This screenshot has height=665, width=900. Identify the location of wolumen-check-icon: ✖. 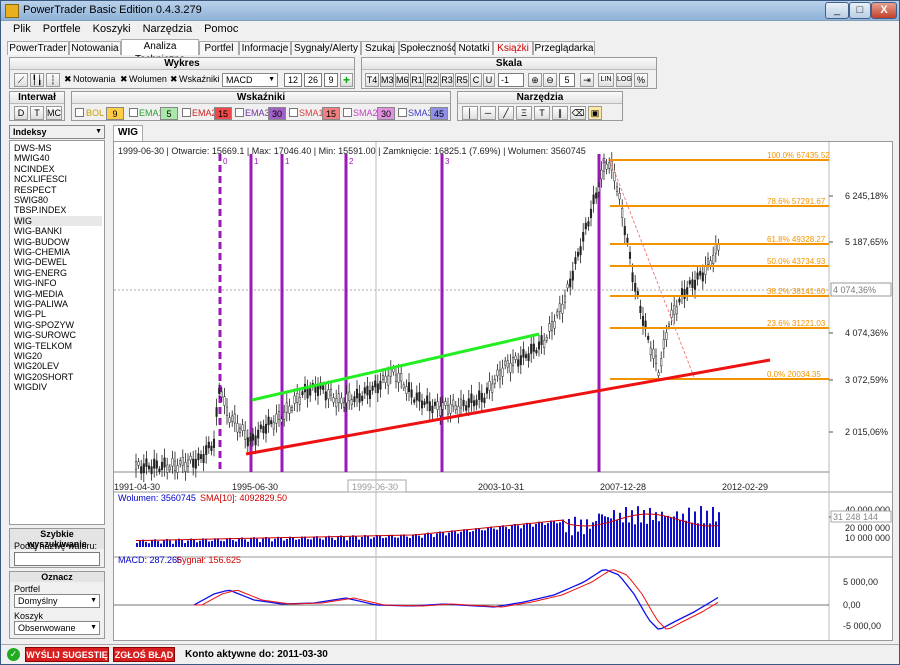
(124, 79).